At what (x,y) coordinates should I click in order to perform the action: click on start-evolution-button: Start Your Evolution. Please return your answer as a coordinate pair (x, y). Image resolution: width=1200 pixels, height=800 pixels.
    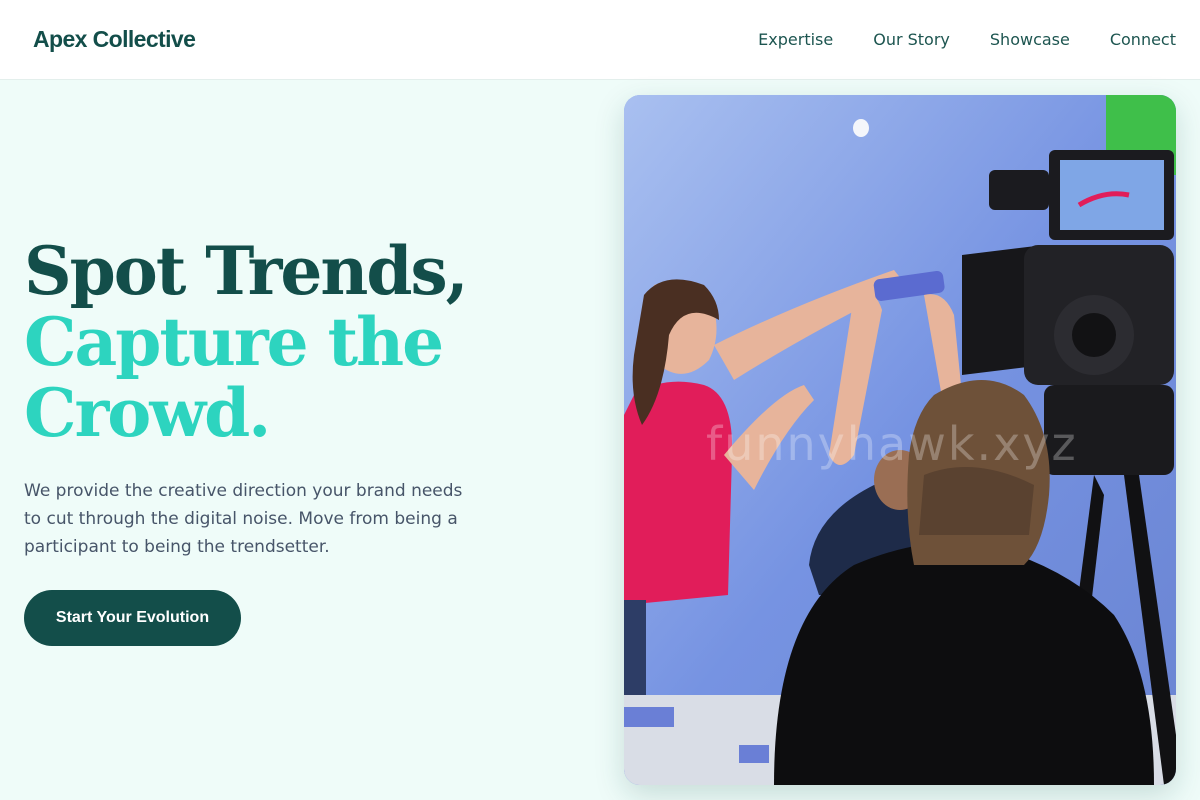
    Looking at the image, I should click on (132, 618).